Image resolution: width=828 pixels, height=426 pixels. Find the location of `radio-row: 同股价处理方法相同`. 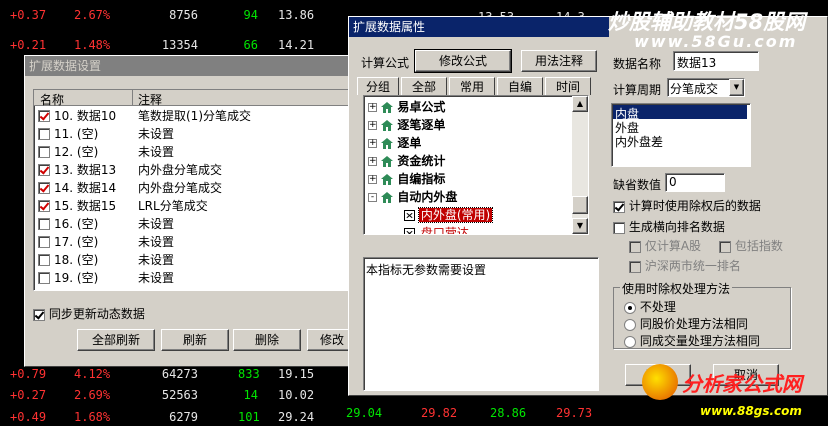

radio-row: 同股价处理方法相同 is located at coordinates (686, 323).